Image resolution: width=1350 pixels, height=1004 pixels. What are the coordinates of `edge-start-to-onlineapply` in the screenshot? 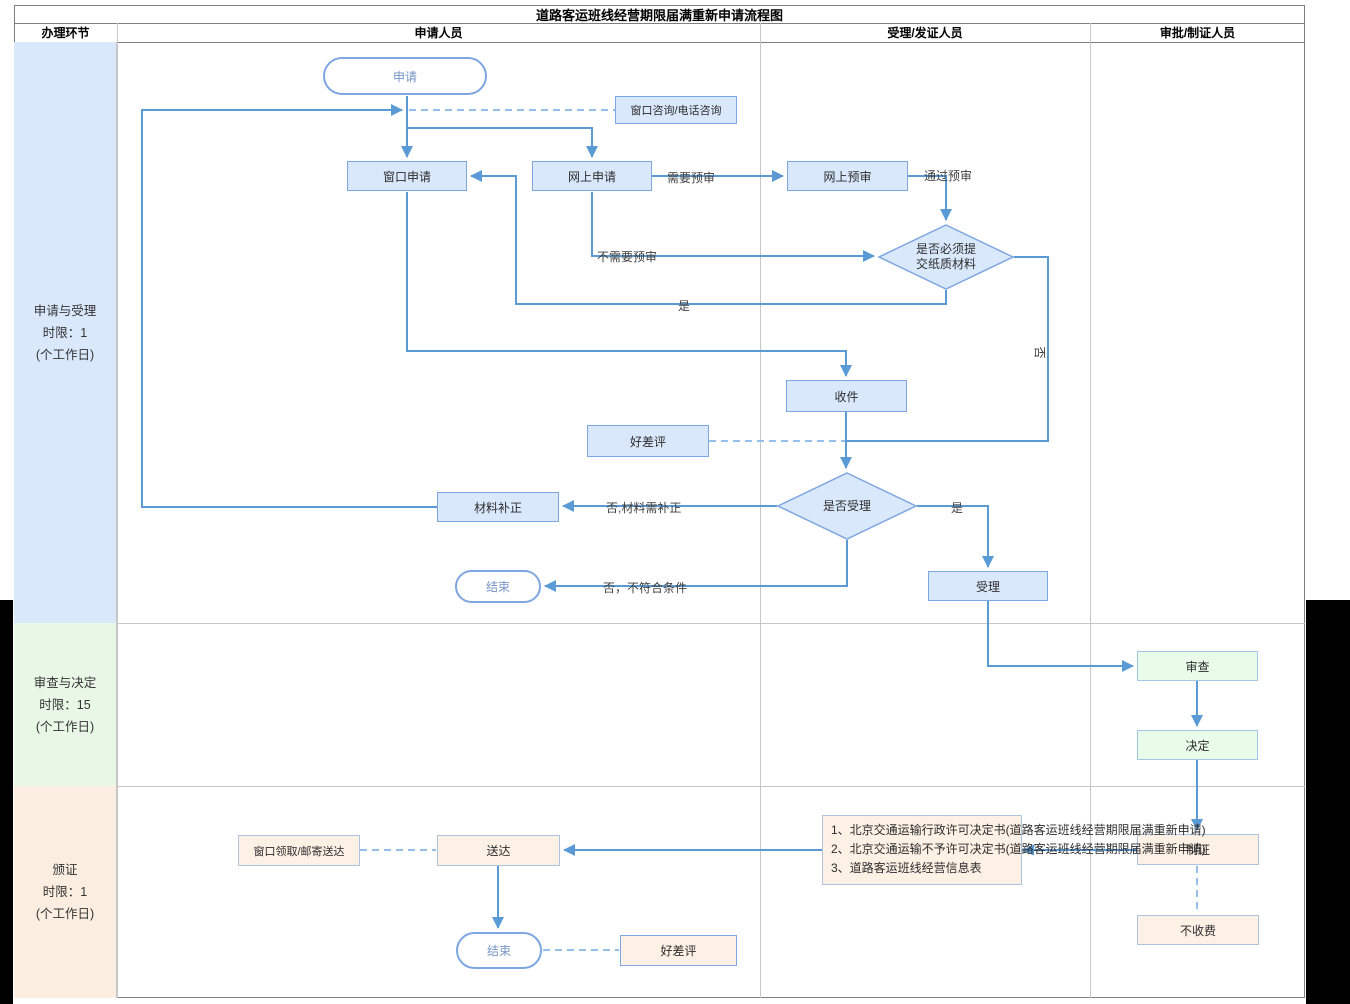 It's located at (502, 142).